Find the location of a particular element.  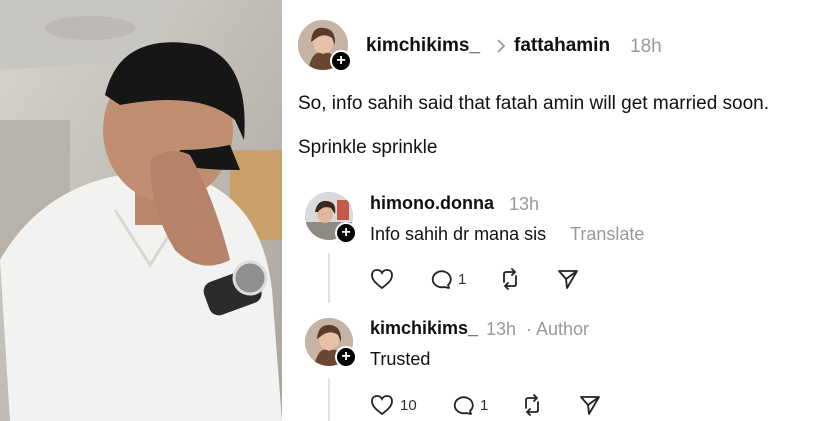

reply-to-user: fattahamin is located at coordinates (562, 46).